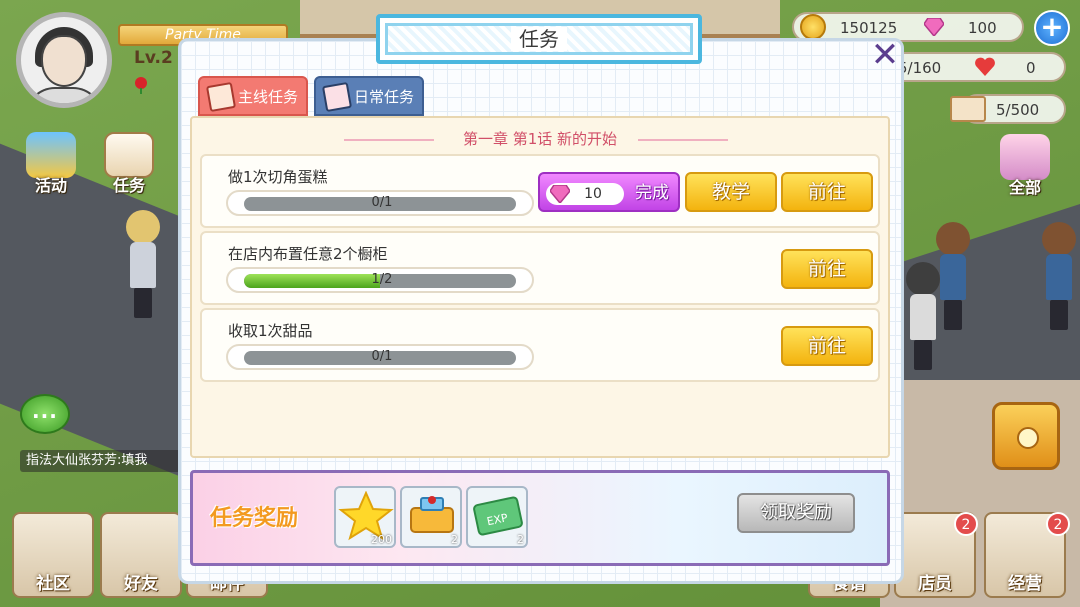 The height and width of the screenshot is (607, 1080). I want to click on all-label: 全部, so click(1024, 187).